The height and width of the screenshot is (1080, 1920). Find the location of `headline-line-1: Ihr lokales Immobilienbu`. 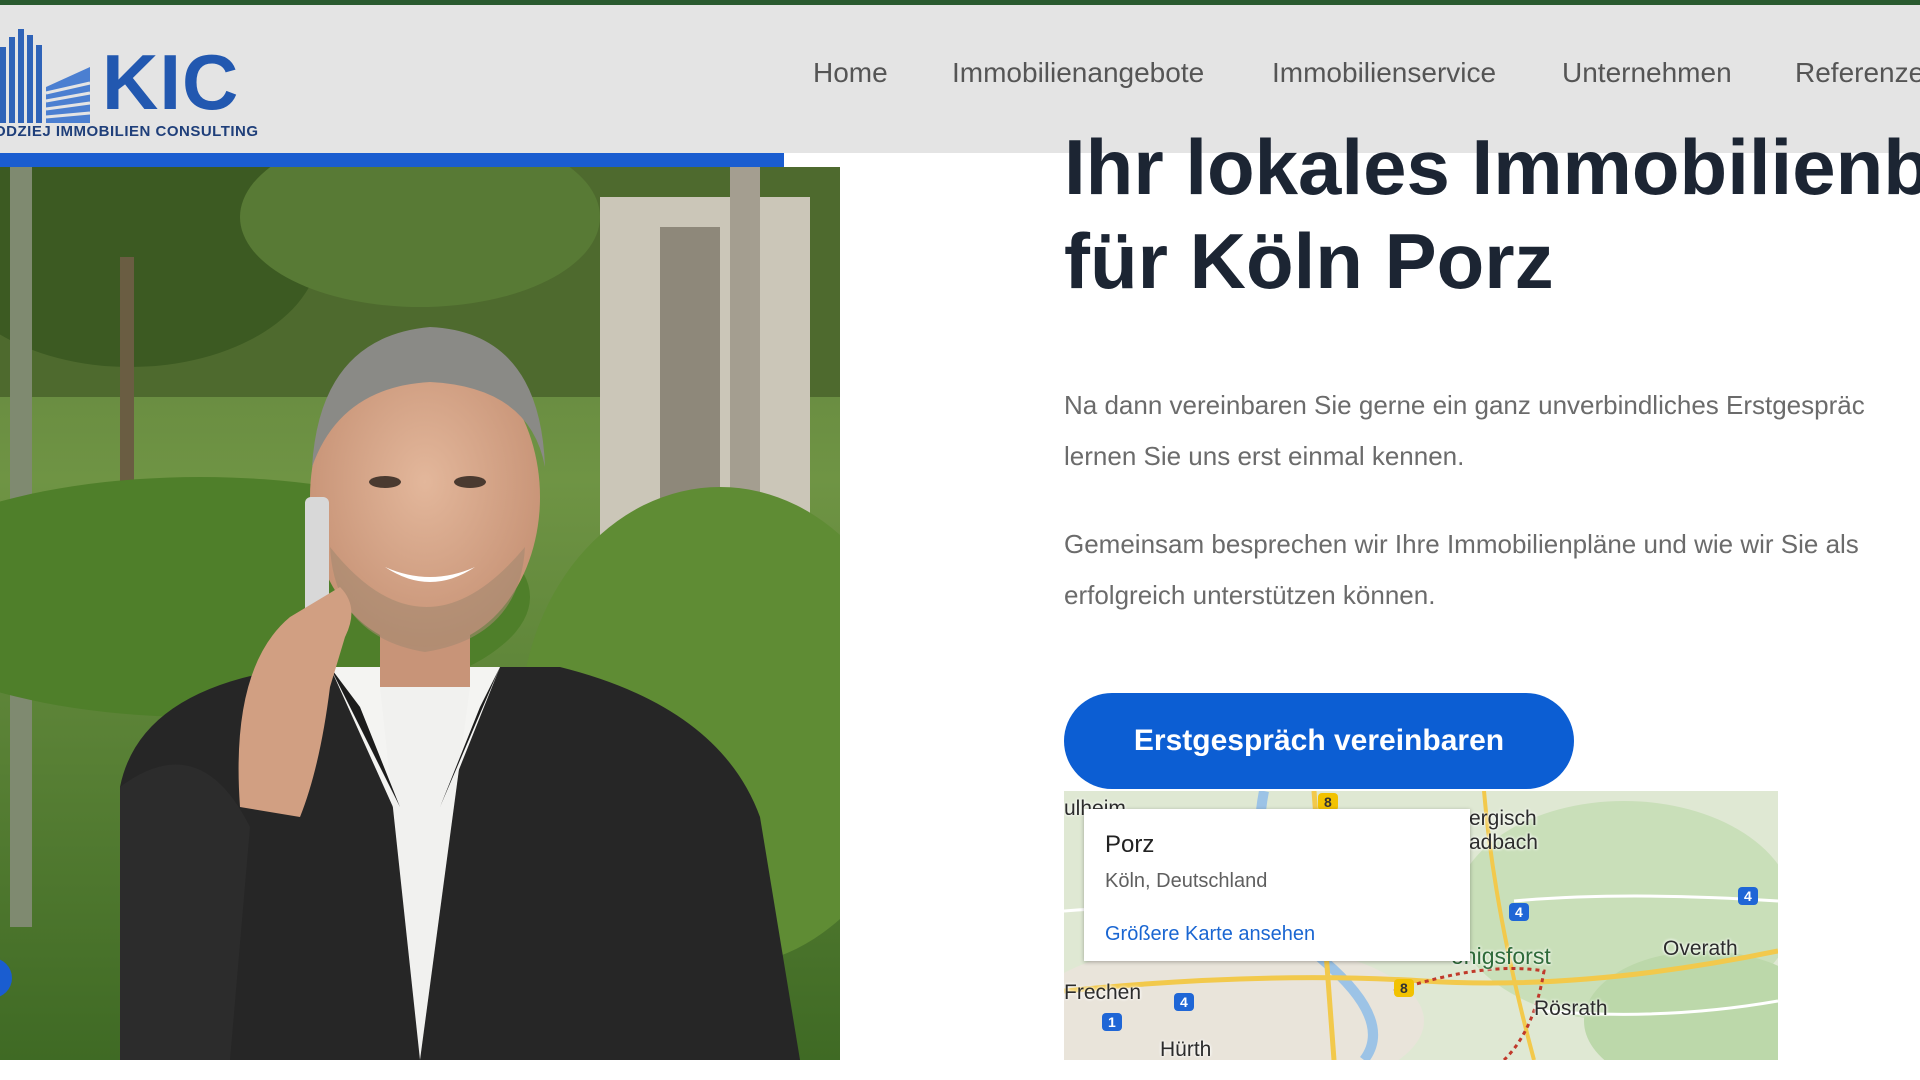

headline-line-1: Ihr lokales Immobilienbu is located at coordinates (1492, 167).